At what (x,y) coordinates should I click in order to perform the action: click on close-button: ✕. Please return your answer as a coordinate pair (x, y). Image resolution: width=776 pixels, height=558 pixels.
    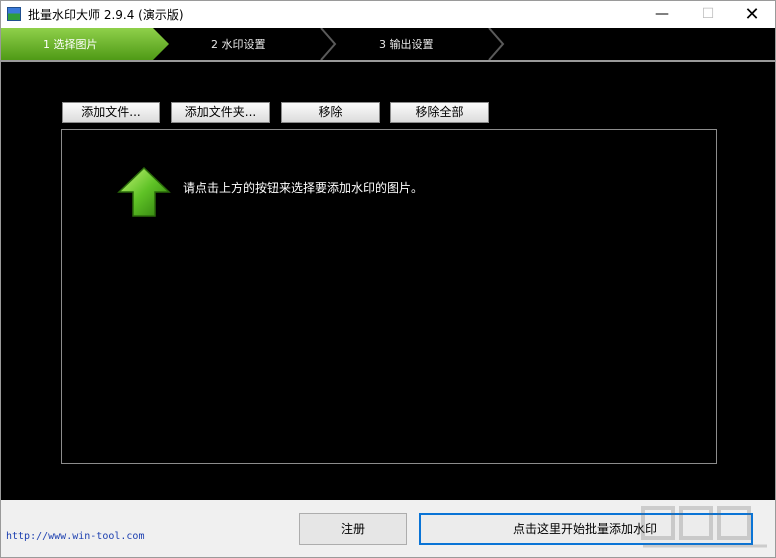
    Looking at the image, I should click on (752, 14).